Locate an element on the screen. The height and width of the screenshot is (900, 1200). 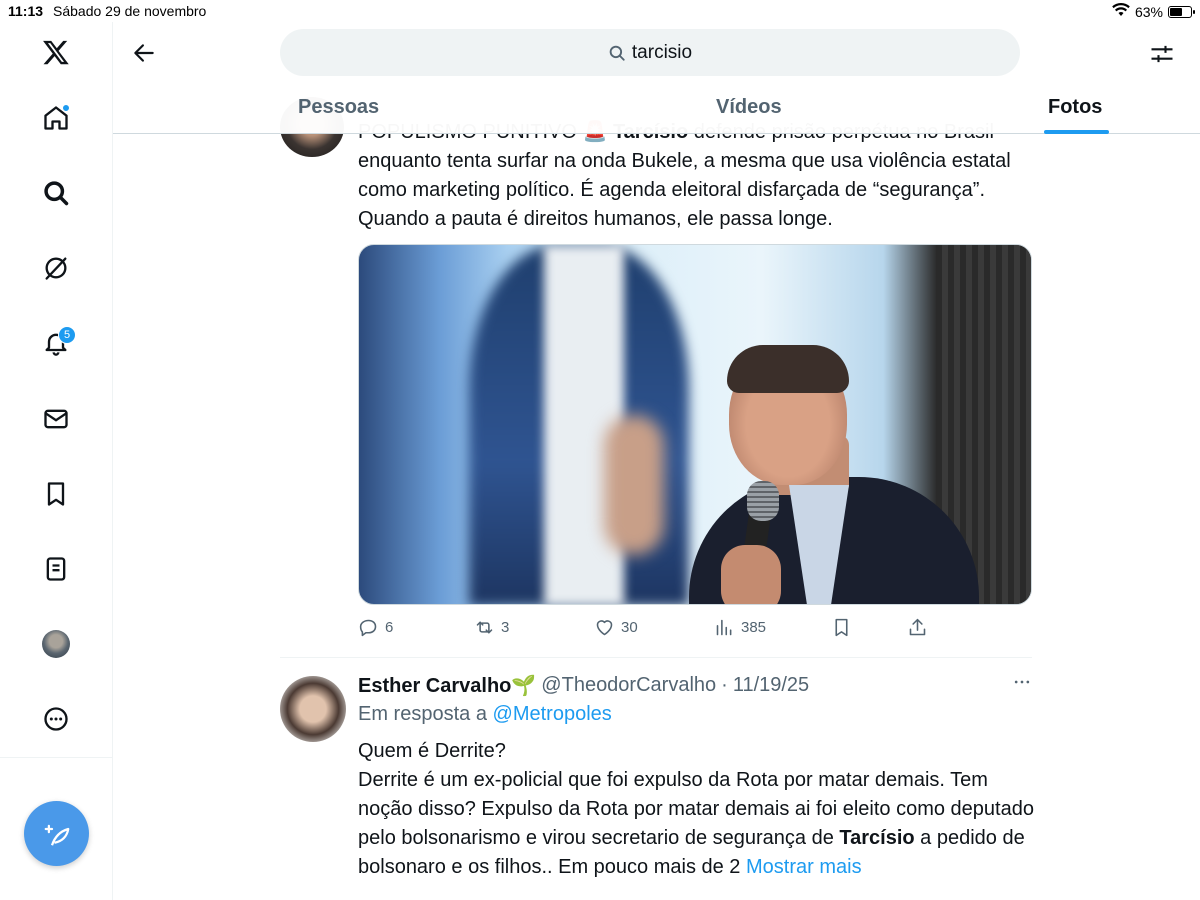
tweet2-date: 11/19/25 is located at coordinates (771, 685).